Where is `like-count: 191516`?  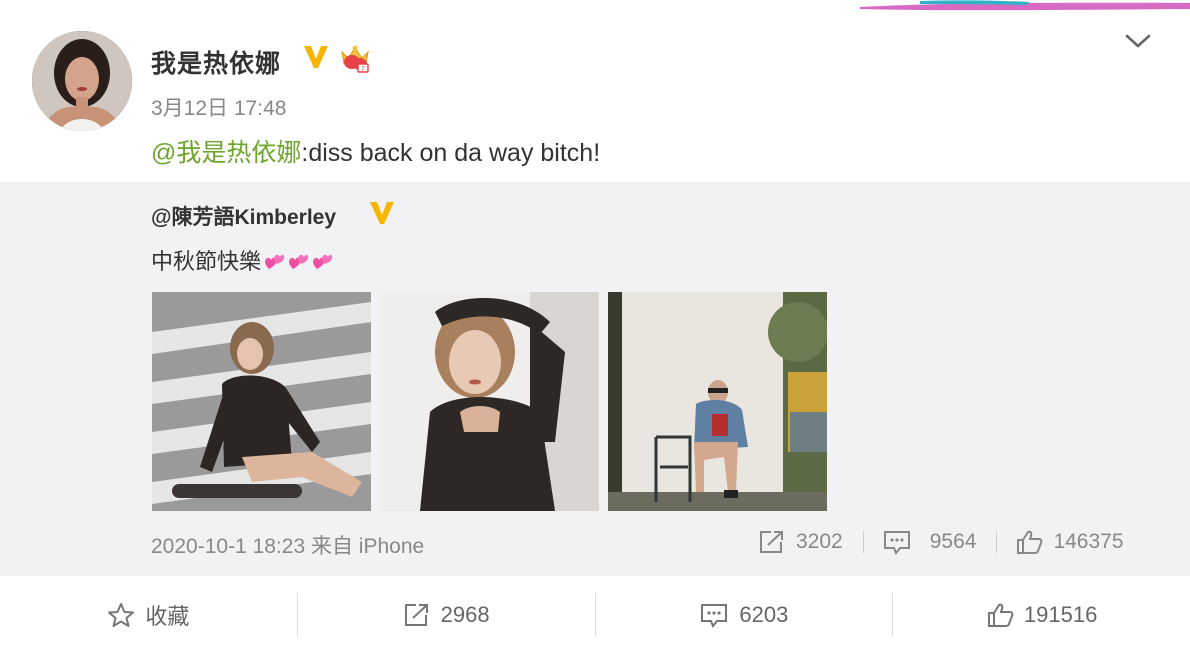
like-count: 191516 is located at coordinates (1060, 614).